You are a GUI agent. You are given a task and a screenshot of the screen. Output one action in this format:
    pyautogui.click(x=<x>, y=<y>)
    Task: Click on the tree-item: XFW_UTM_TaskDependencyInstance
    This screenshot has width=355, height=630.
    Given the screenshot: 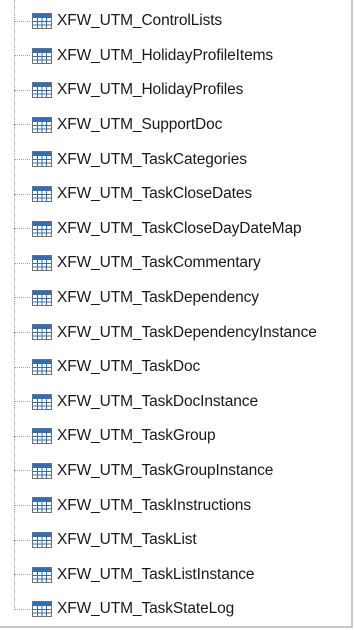 What is the action you would take?
    pyautogui.click(x=165, y=332)
    